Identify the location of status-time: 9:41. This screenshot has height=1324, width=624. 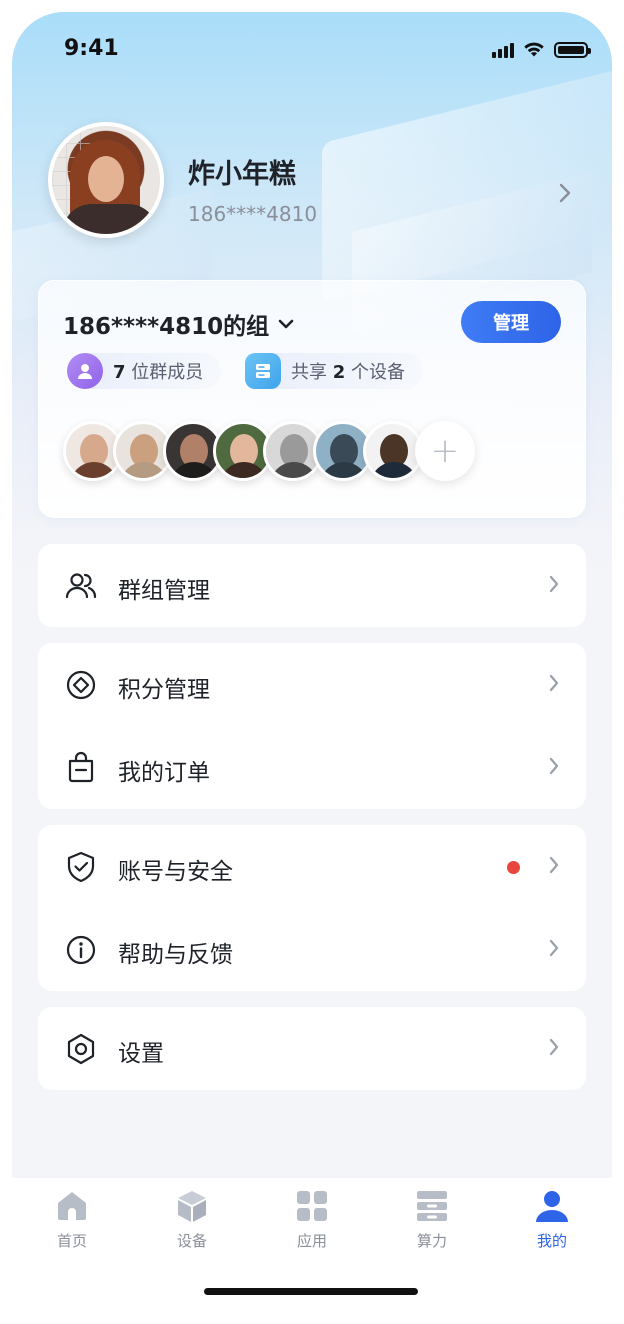
(91, 48).